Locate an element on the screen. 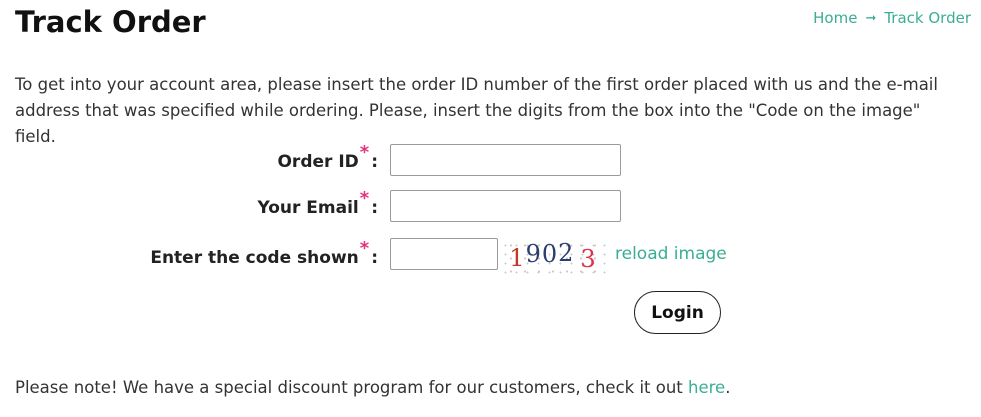 The width and height of the screenshot is (981, 417). page-title: Track Order is located at coordinates (110, 22).